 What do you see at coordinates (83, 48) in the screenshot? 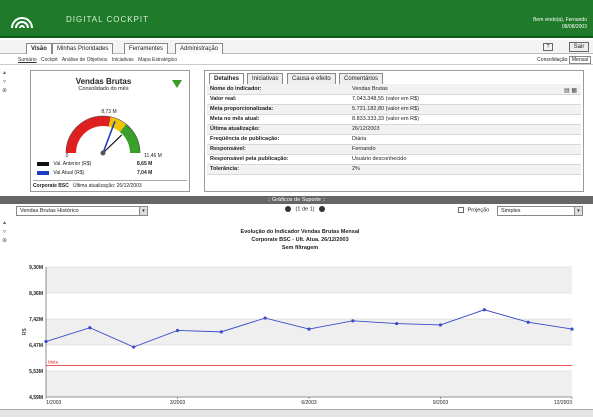
I see `tab-minhas-prioridades: Minhas Prioridades` at bounding box center [83, 48].